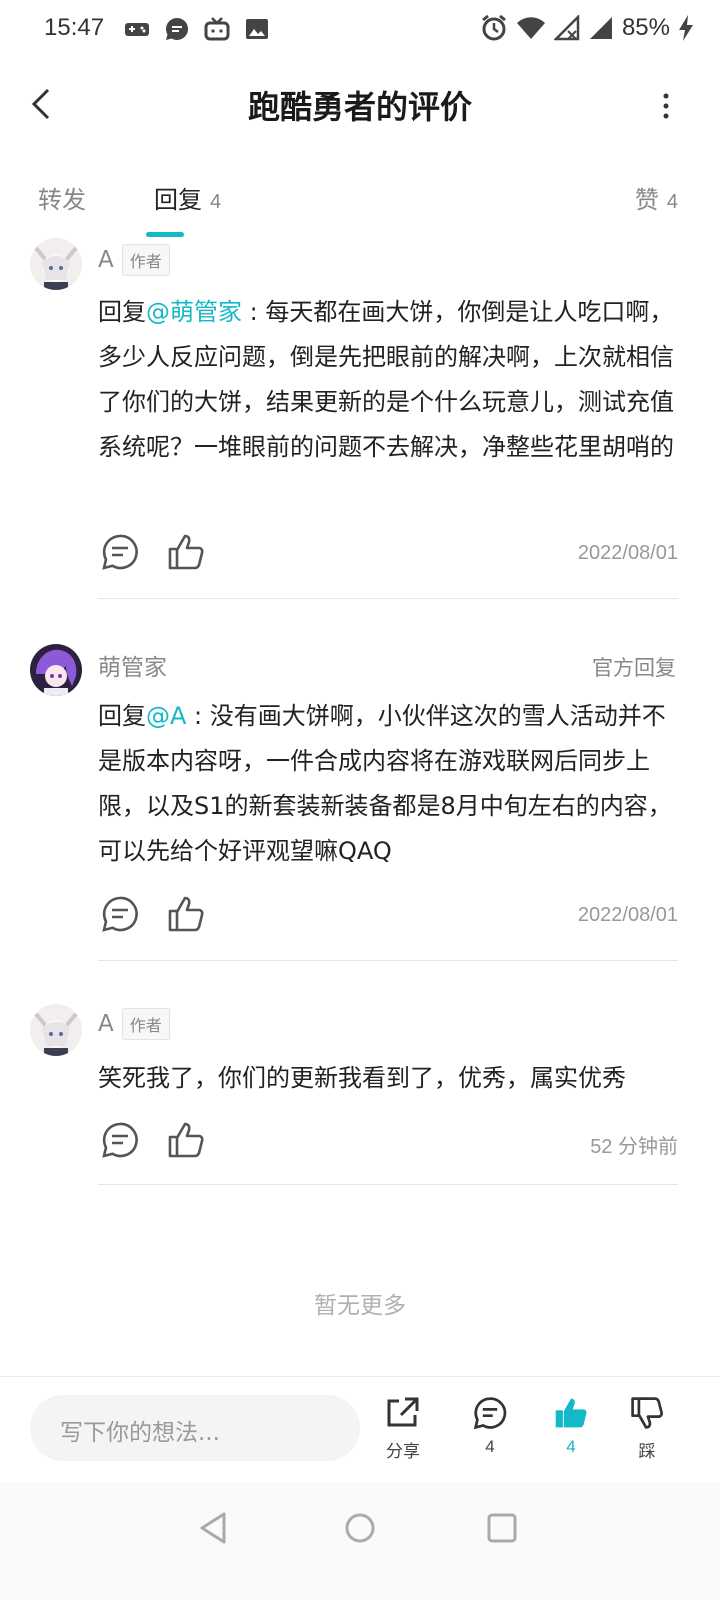 The width and height of the screenshot is (720, 1600). I want to click on share-icon, so click(403, 1412).